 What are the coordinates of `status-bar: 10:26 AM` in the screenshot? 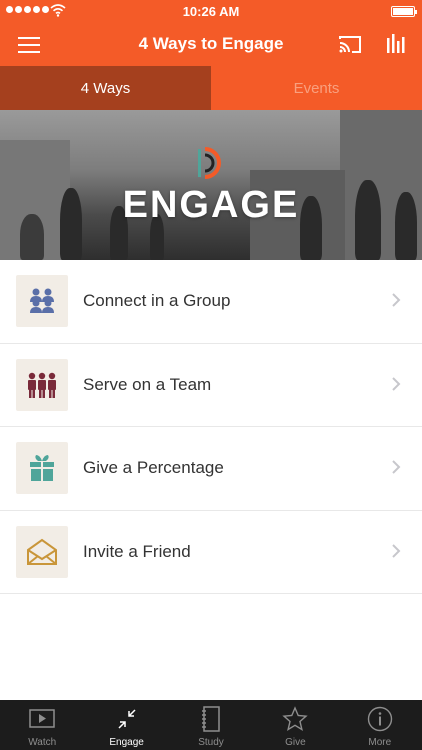 It's located at (211, 11).